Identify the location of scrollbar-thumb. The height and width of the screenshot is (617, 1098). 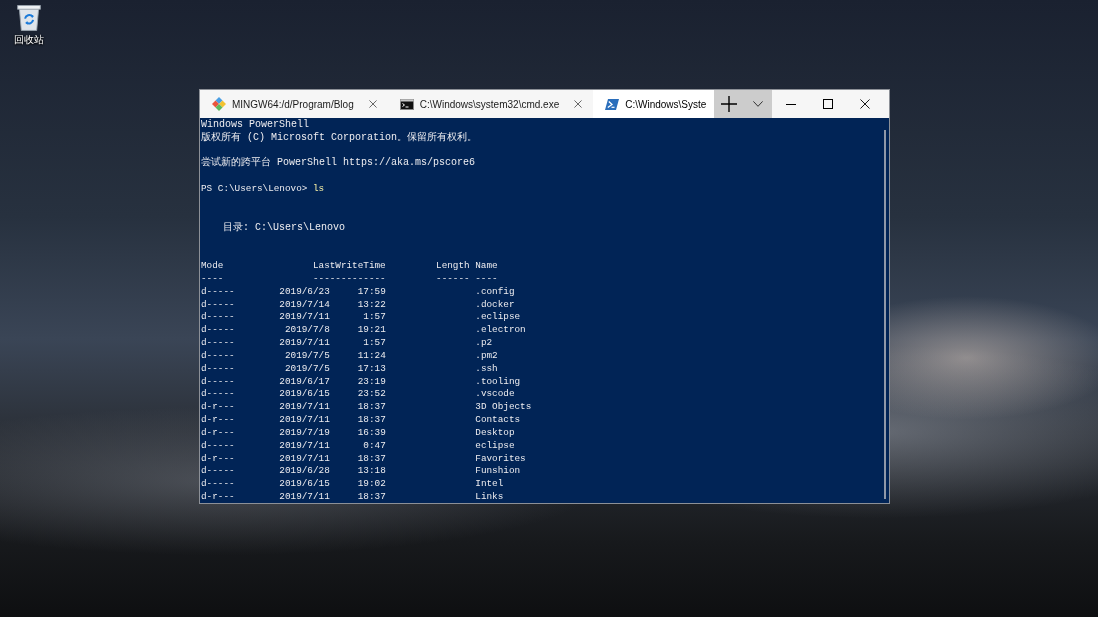
(885, 314).